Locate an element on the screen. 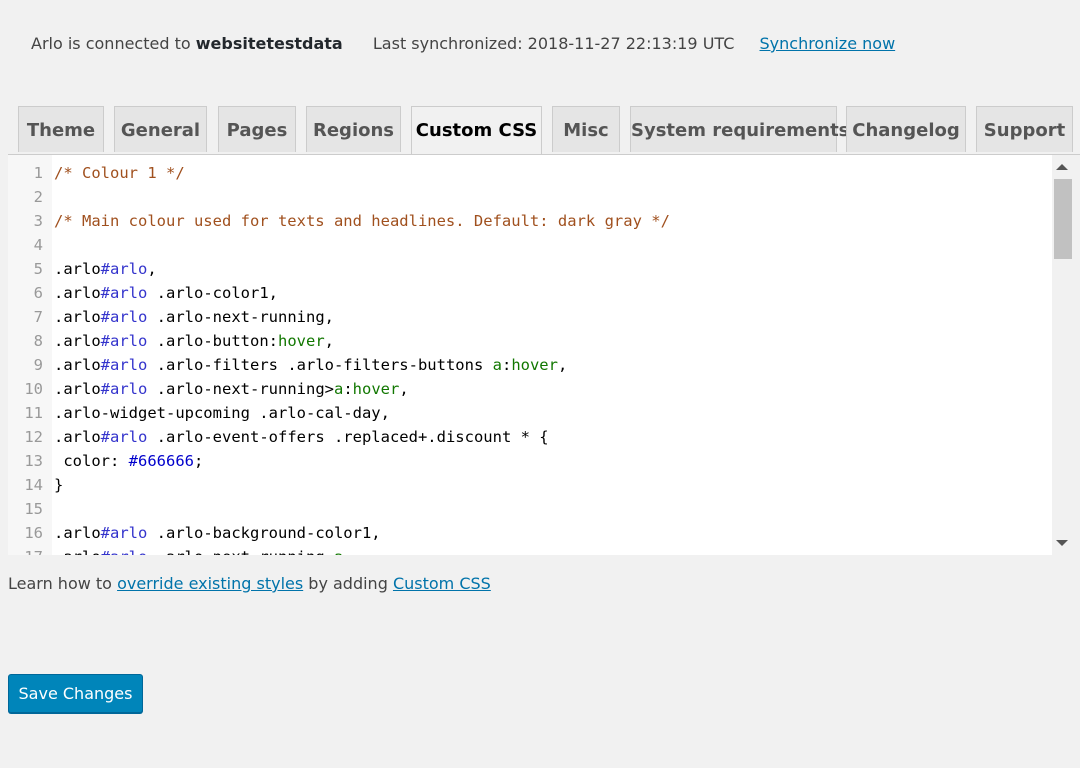  code-line: 4 is located at coordinates (530, 245).